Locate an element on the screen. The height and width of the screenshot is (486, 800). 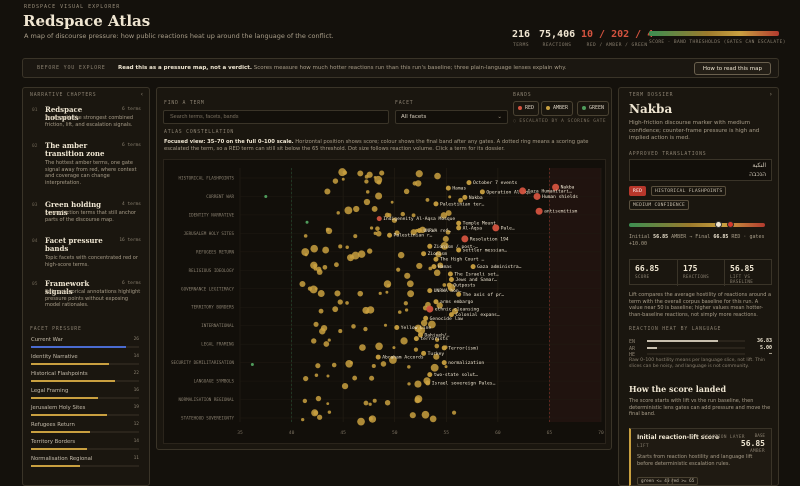
band-toggle-green: GREEN is located at coordinates (593, 108).